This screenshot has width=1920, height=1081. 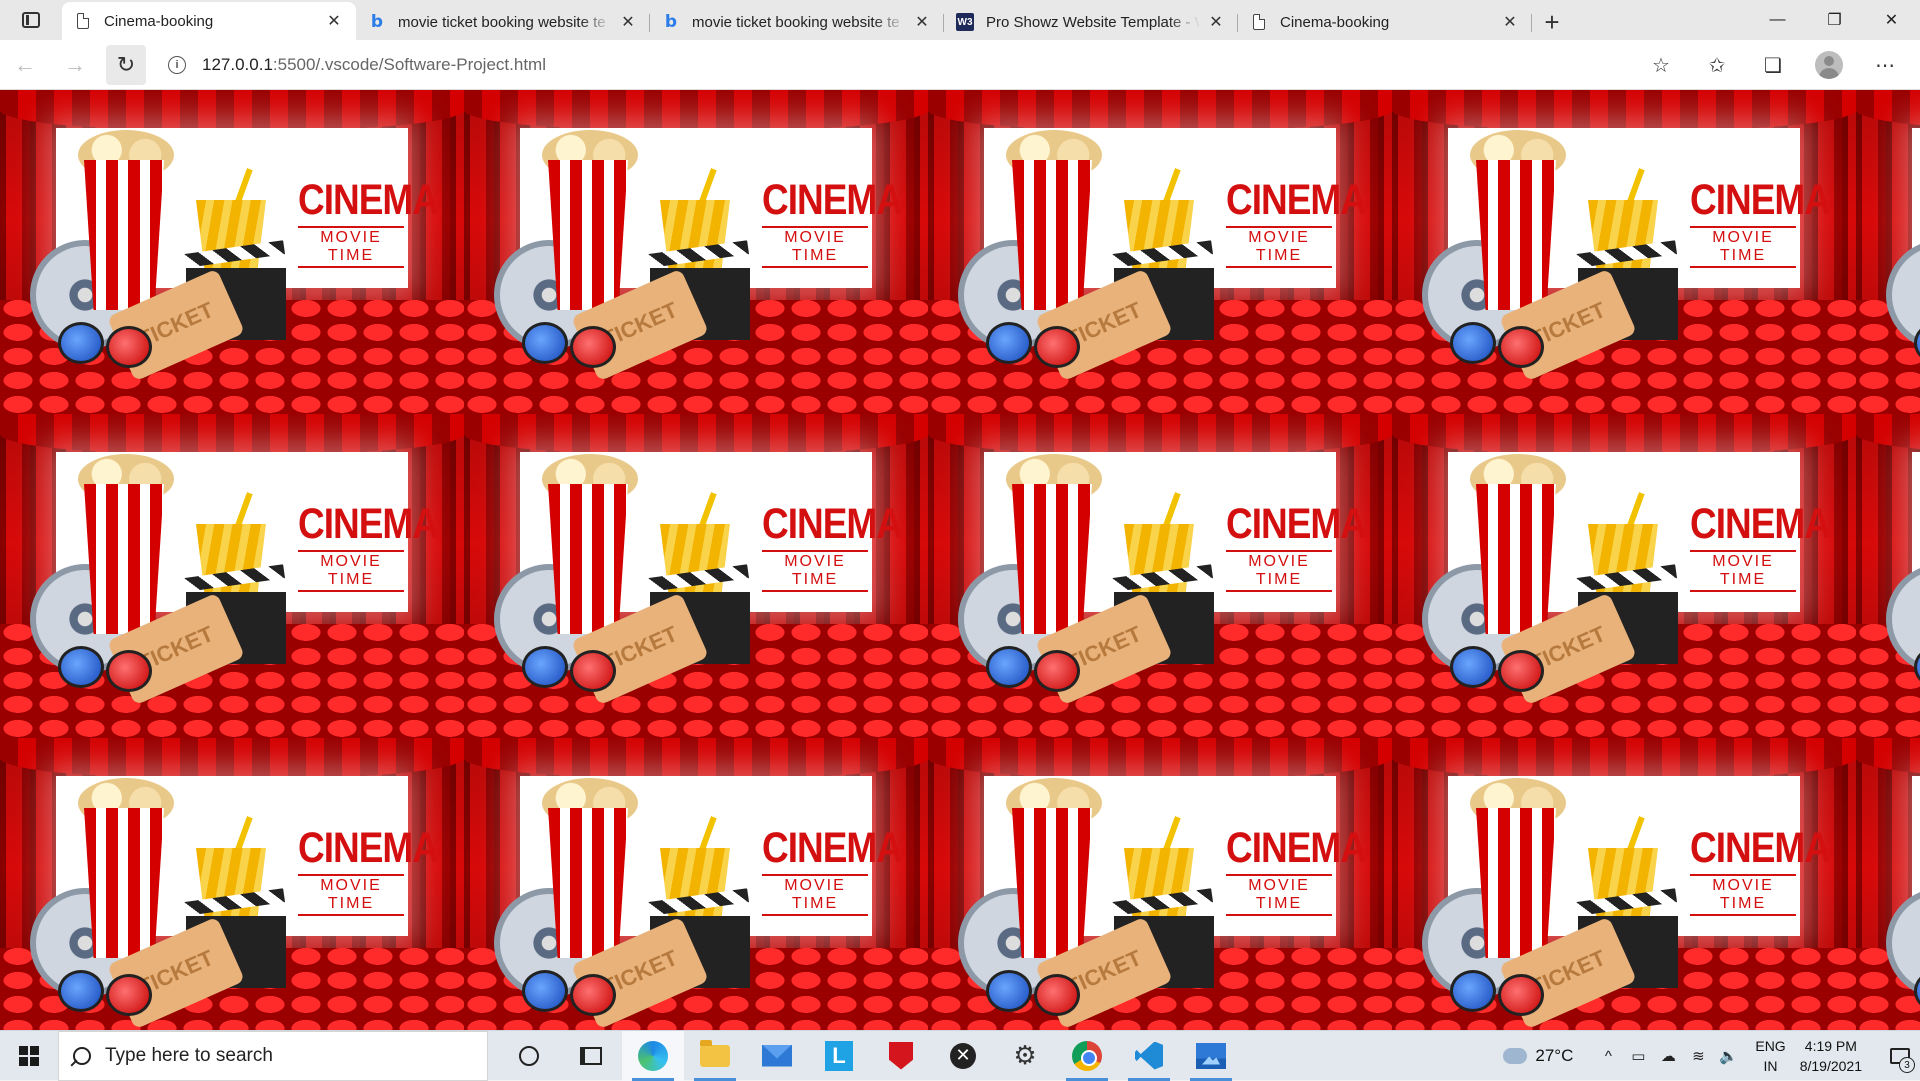 I want to click on tab-bing-search-2: b movie ticket booking website te ✕, so click(x=797, y=22).